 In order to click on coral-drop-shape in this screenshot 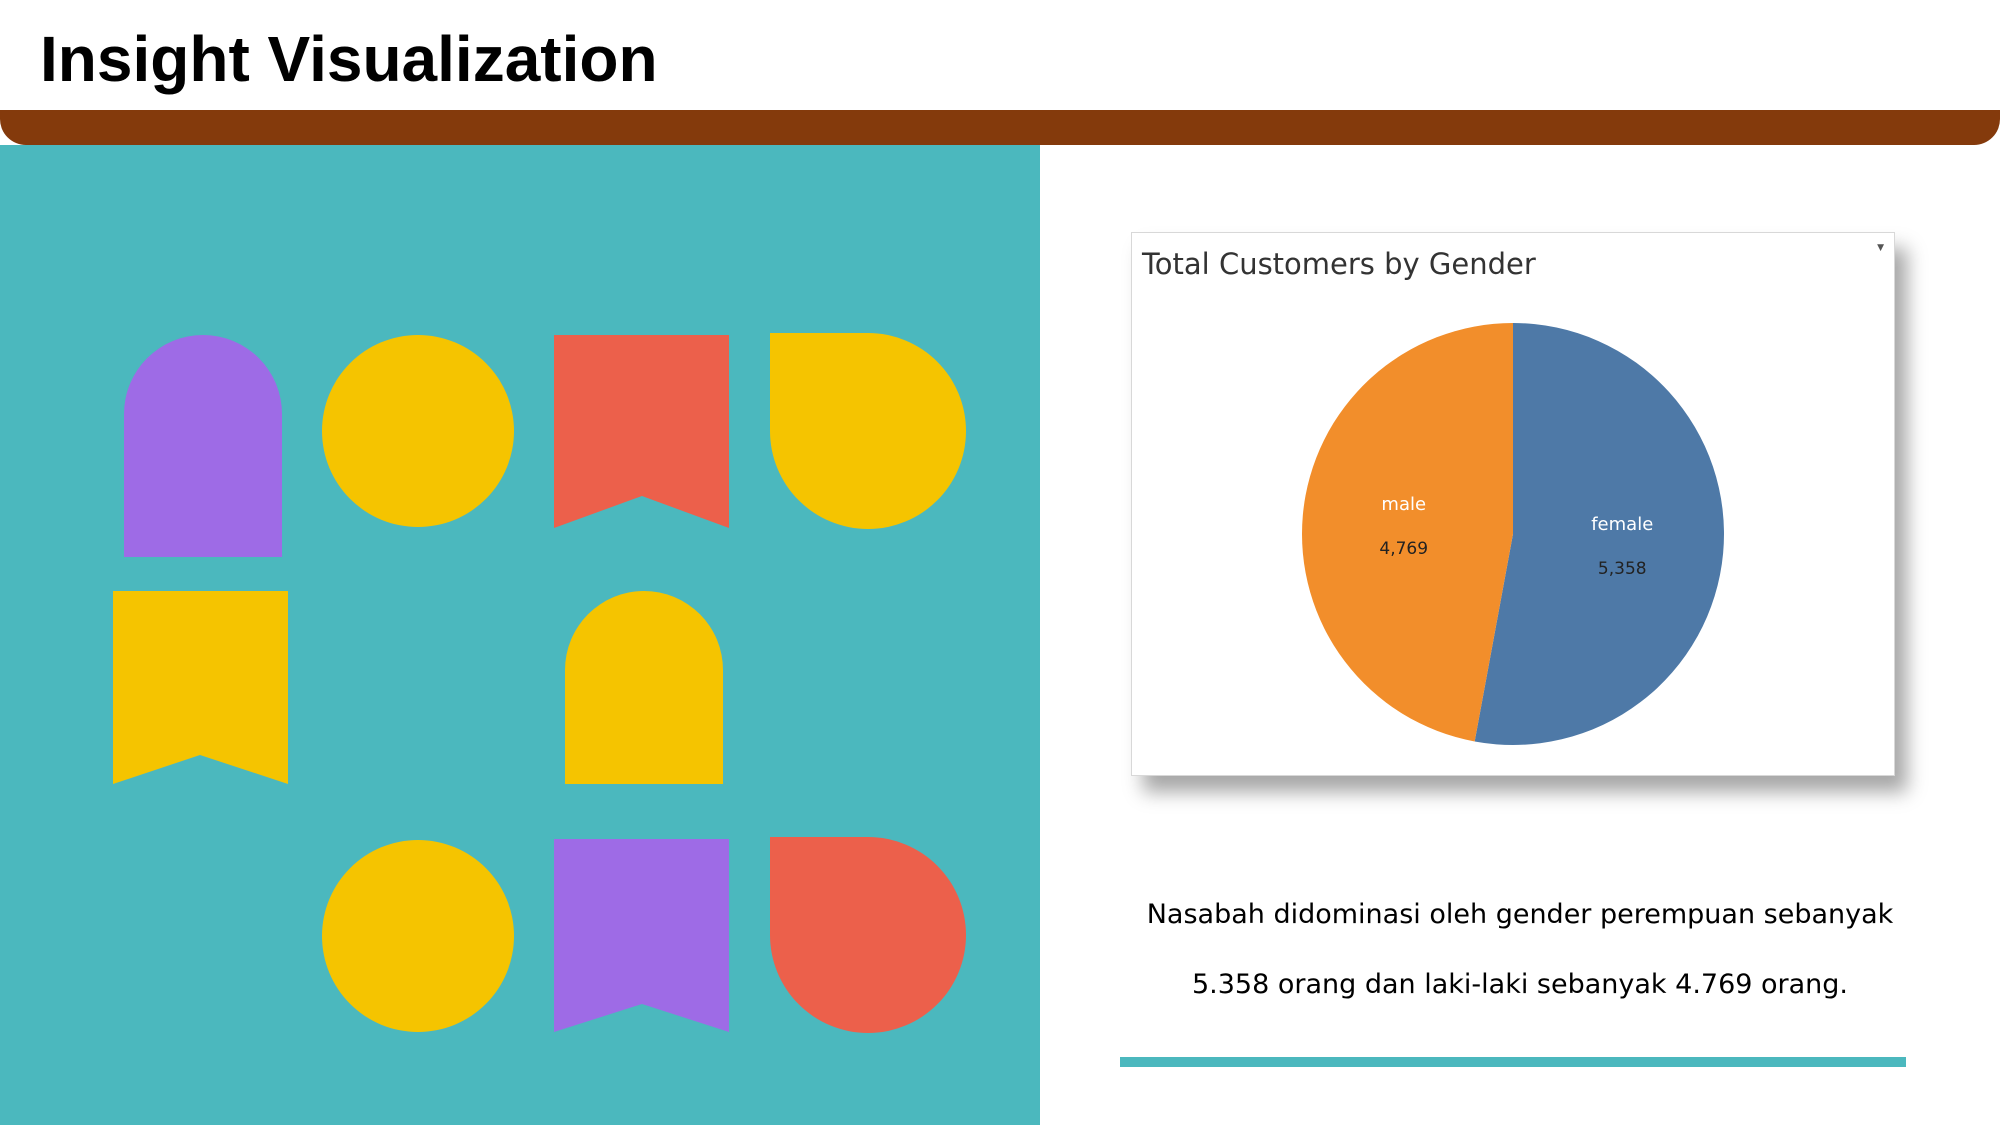, I will do `click(868, 935)`.